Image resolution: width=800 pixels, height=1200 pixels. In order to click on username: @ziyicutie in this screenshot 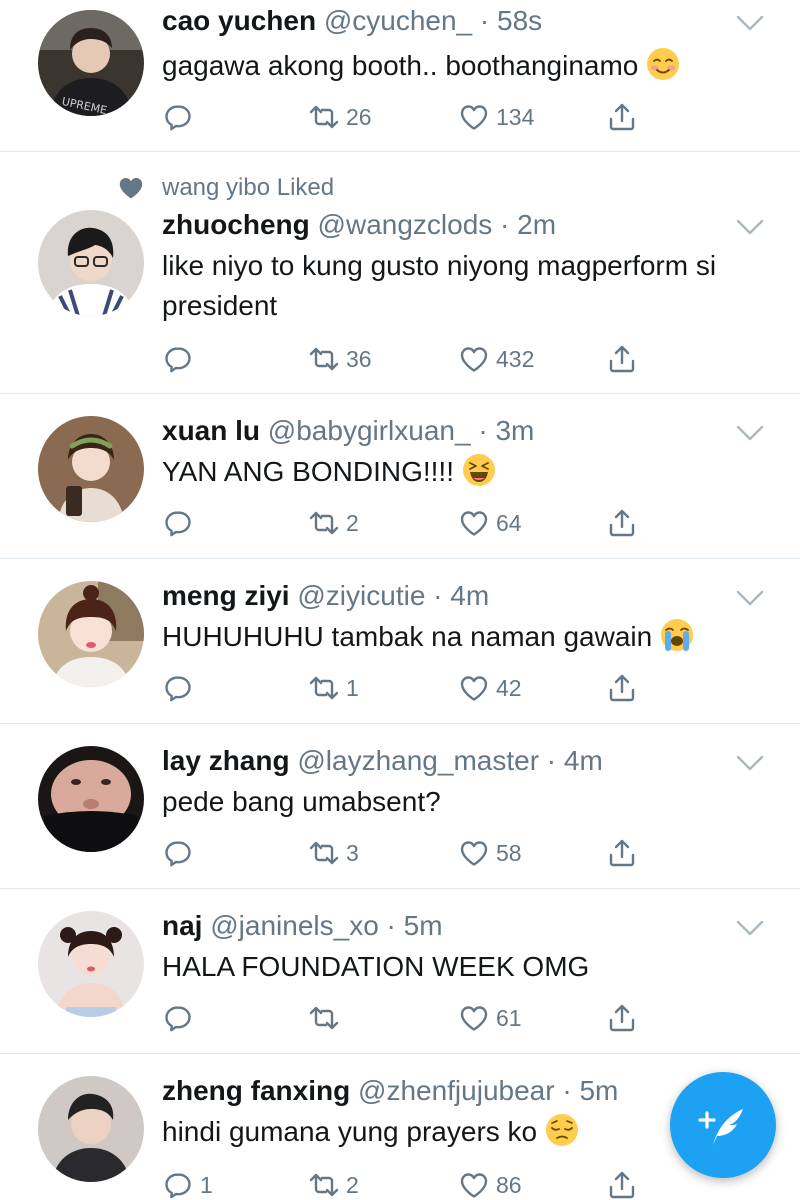, I will do `click(361, 595)`.